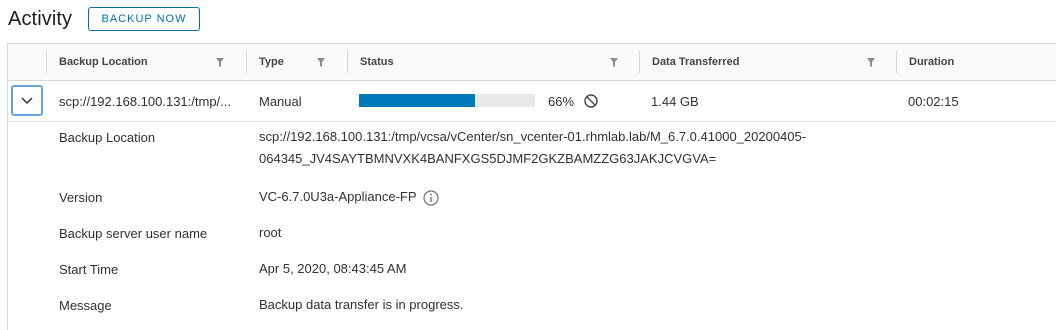  Describe the element at coordinates (932, 62) in the screenshot. I see `column-label: Duration` at that location.